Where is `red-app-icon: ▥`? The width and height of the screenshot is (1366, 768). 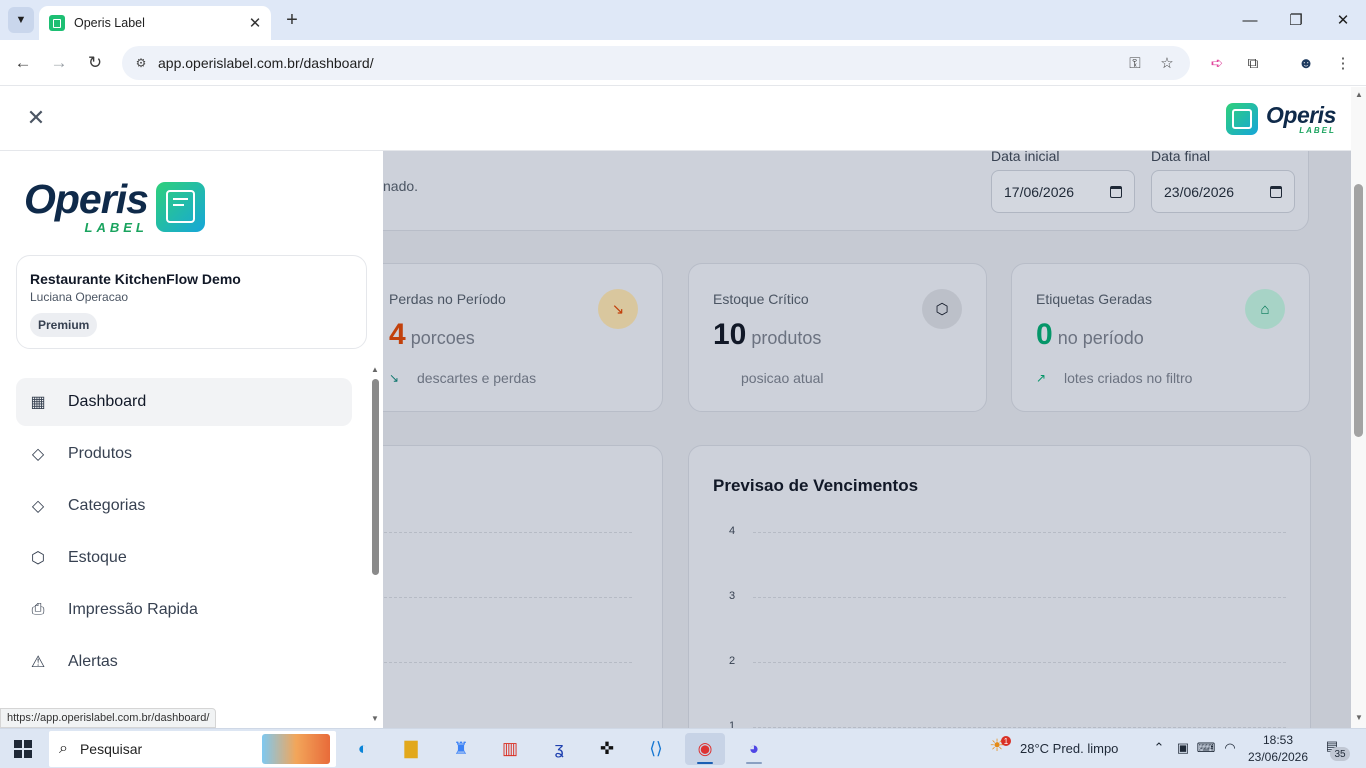
red-app-icon: ▥ is located at coordinates (510, 749).